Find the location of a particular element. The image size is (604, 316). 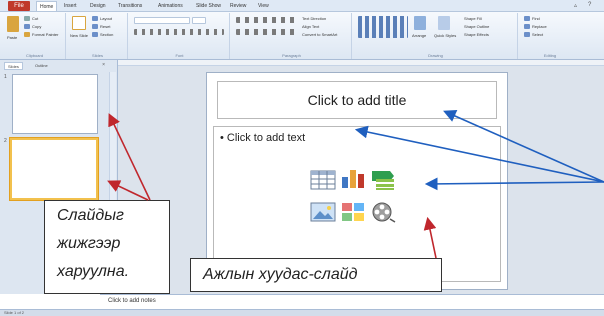

arrow-to-title is located at coordinates (523, 146).